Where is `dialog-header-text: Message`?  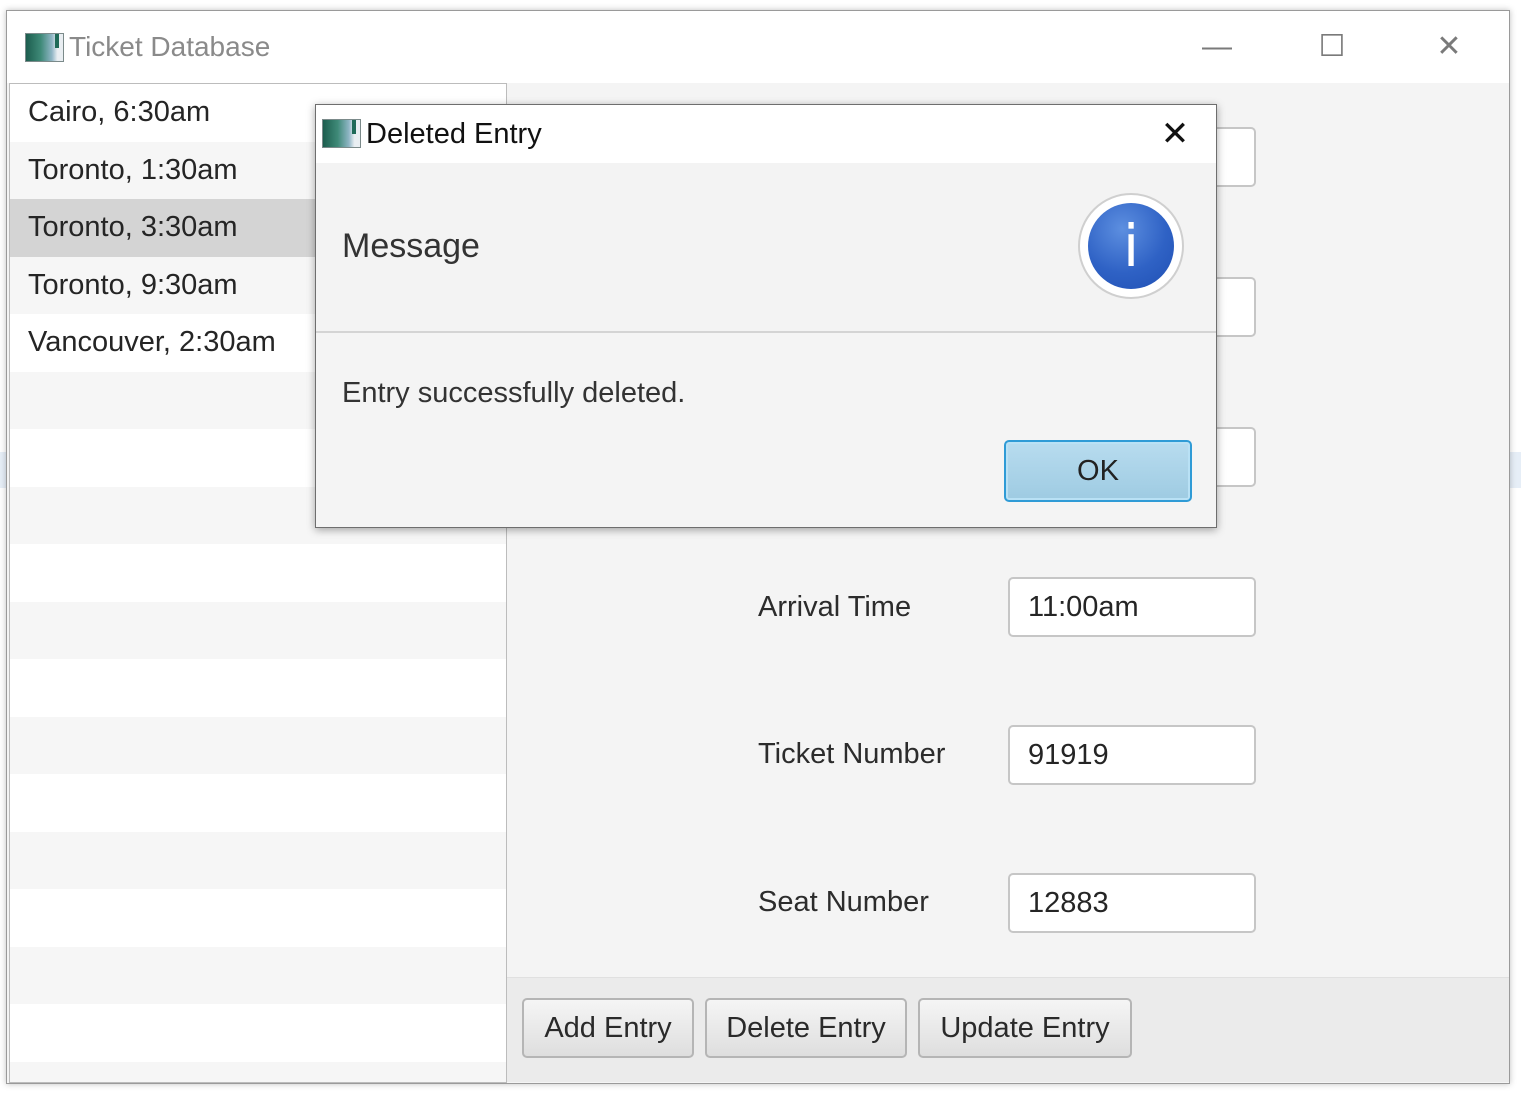
dialog-header-text: Message is located at coordinates (411, 246).